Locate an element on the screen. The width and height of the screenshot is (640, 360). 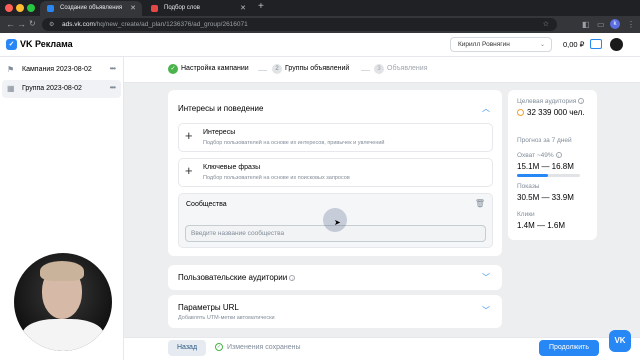
step-ads: 3 Объявления is located at coordinates (401, 69).